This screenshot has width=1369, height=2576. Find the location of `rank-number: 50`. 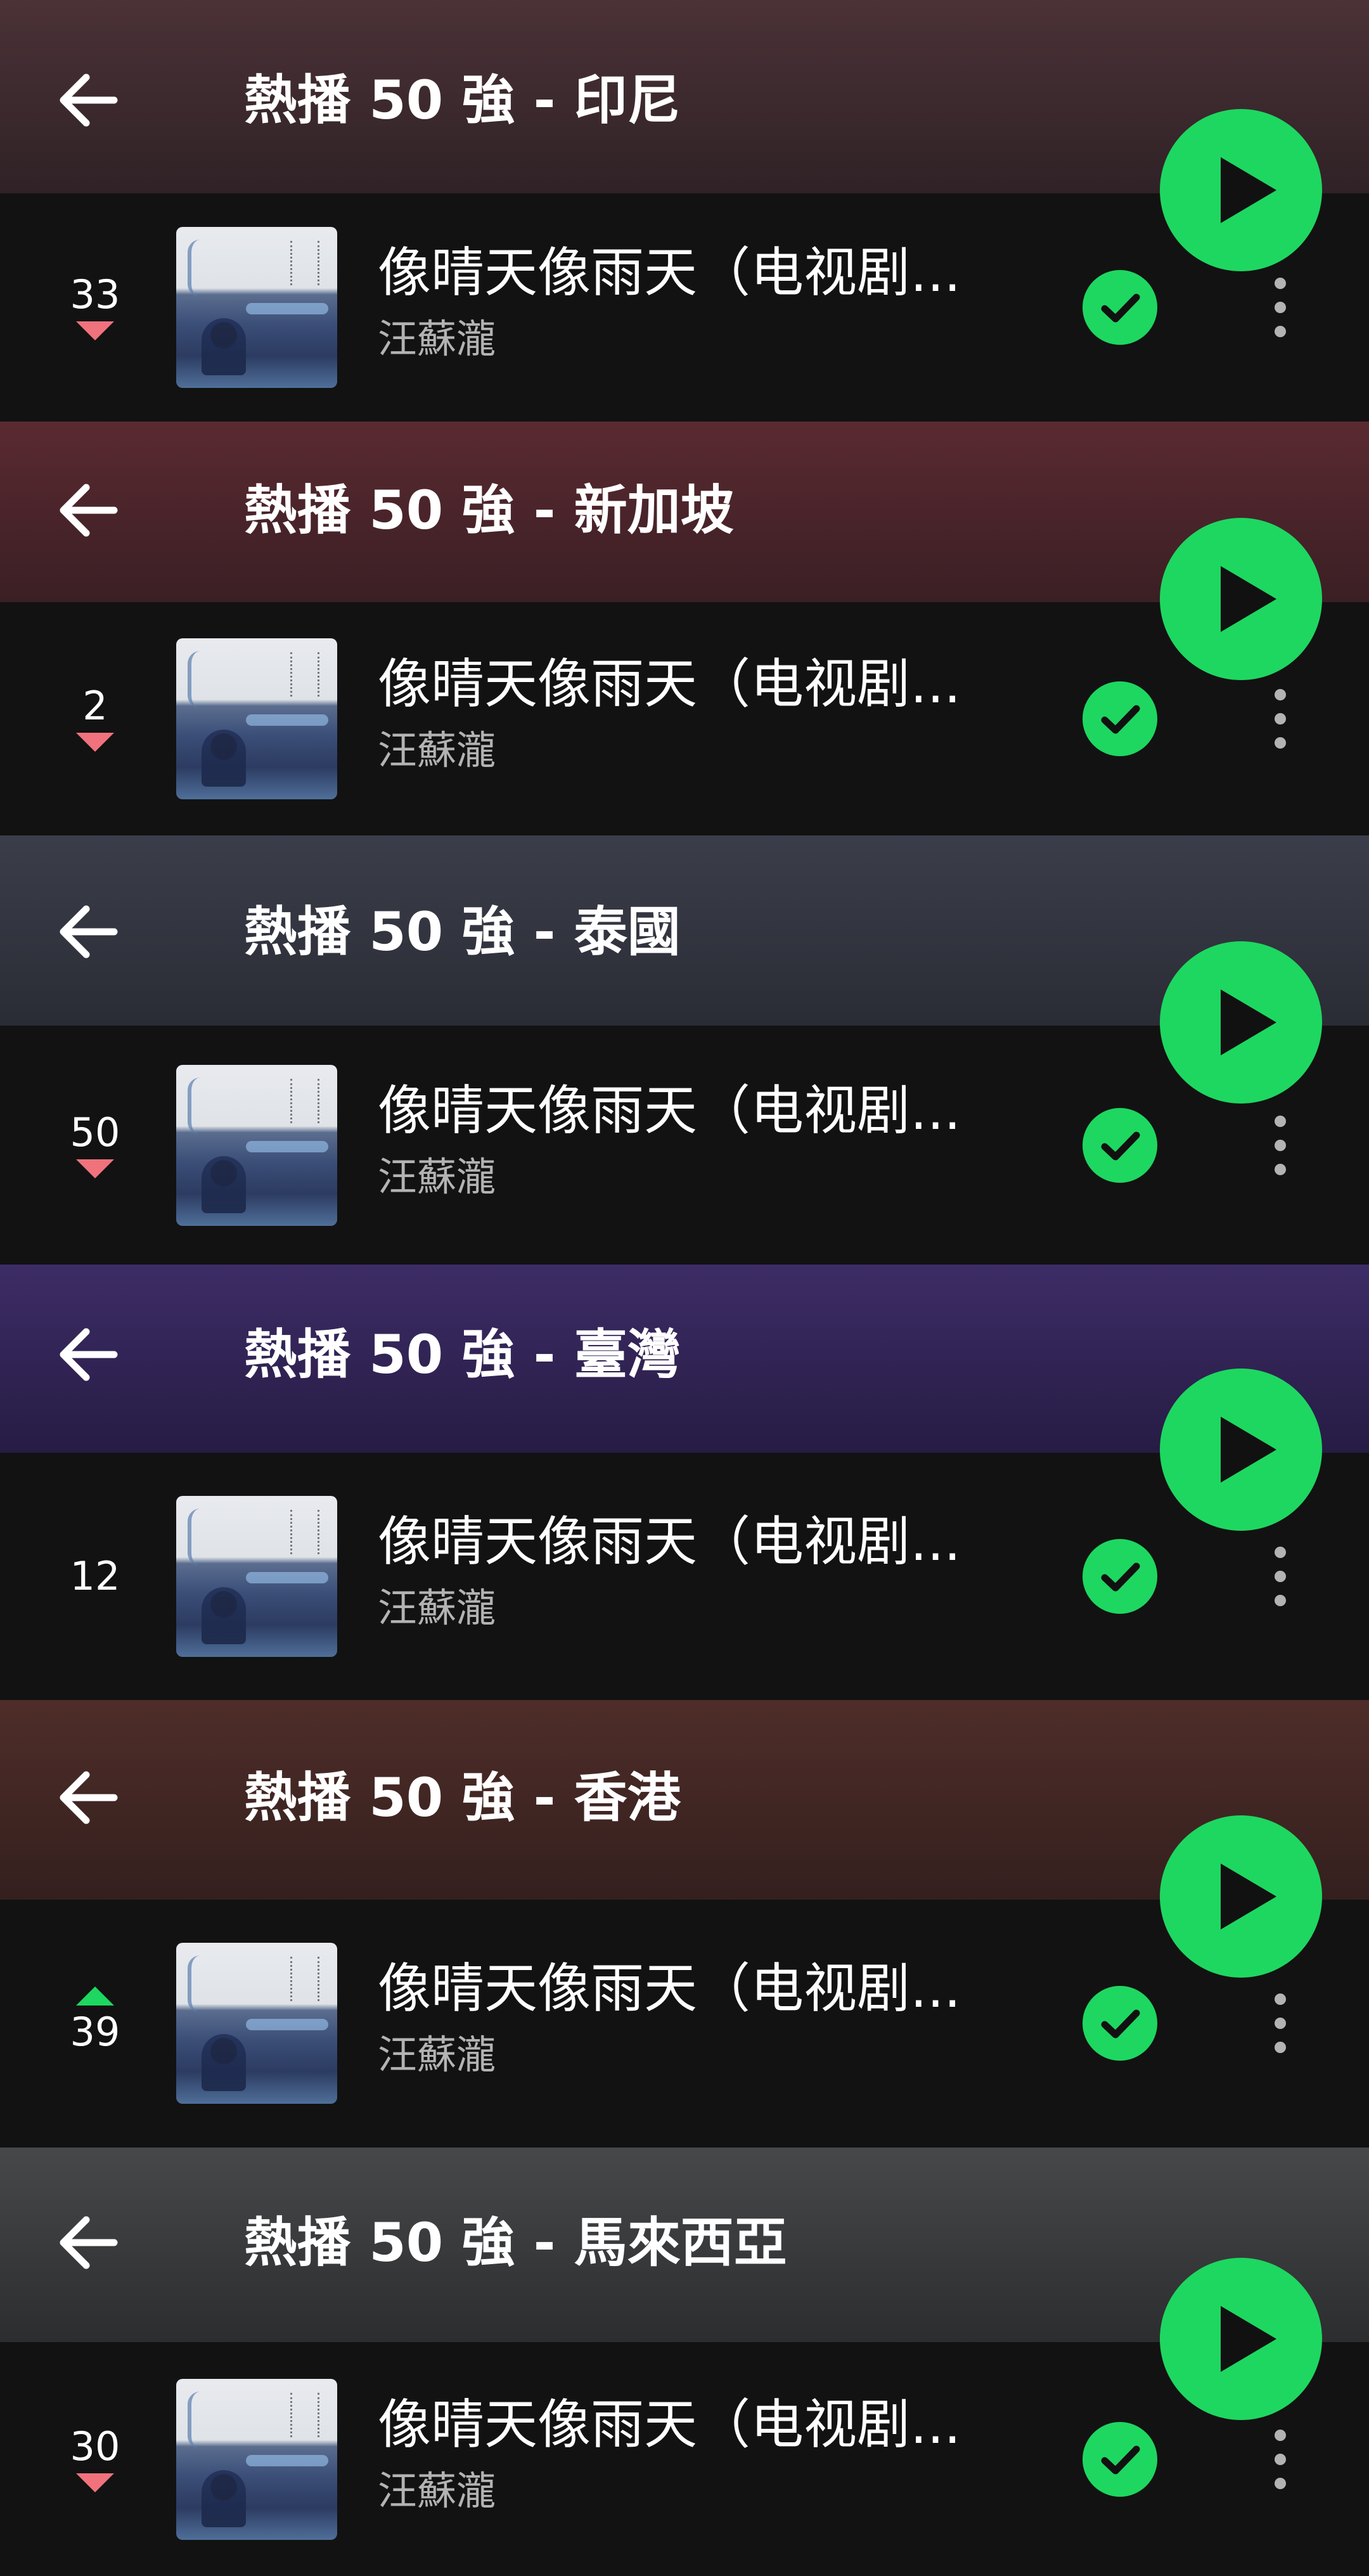

rank-number: 50 is located at coordinates (95, 1132).